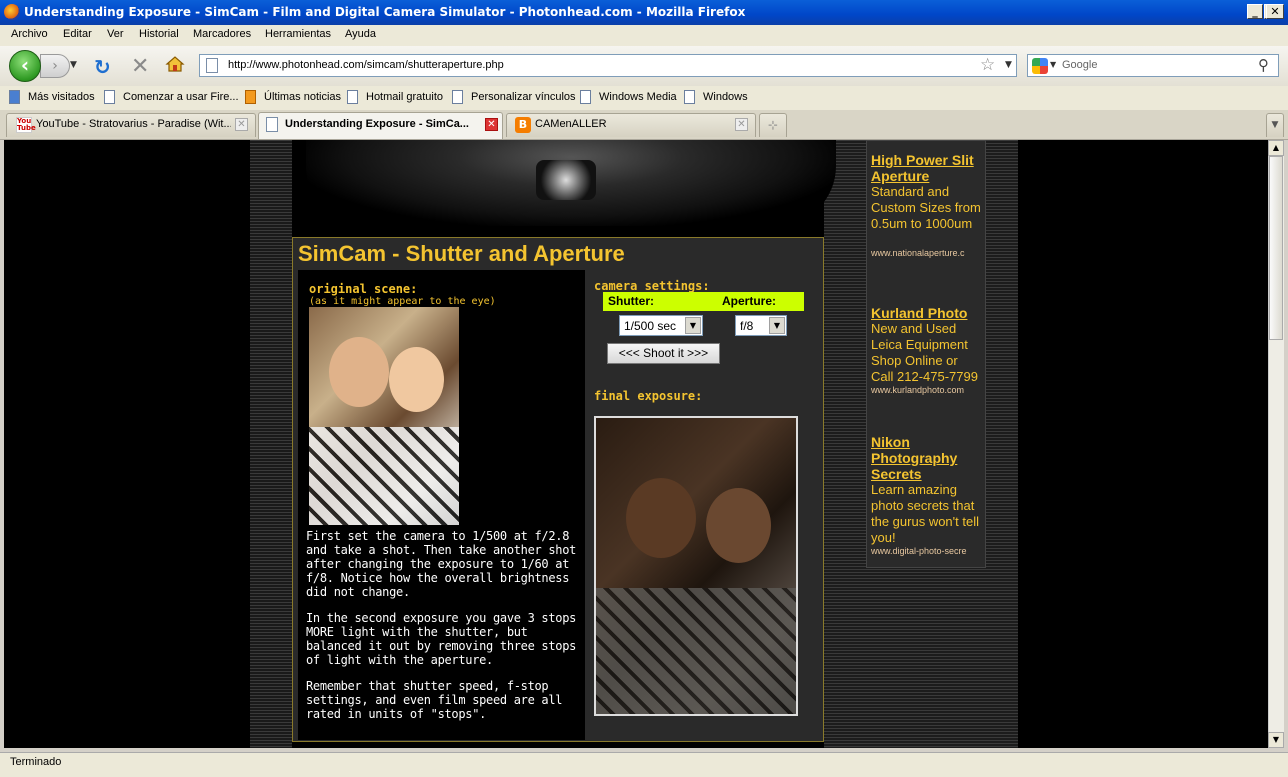  I want to click on camera-settings-label: camera settings:, so click(652, 286).